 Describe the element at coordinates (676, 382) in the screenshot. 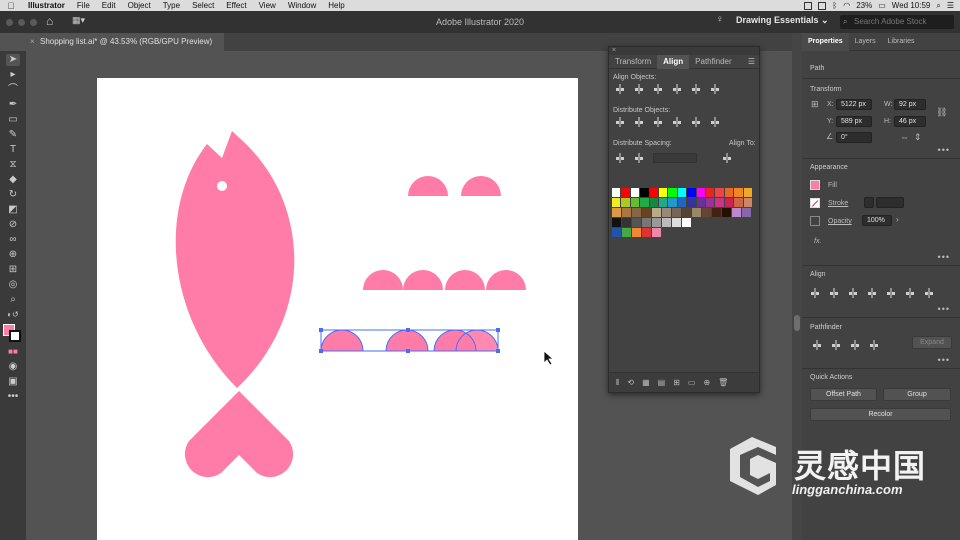

I see `edit-color-group-icon: ⊞` at that location.